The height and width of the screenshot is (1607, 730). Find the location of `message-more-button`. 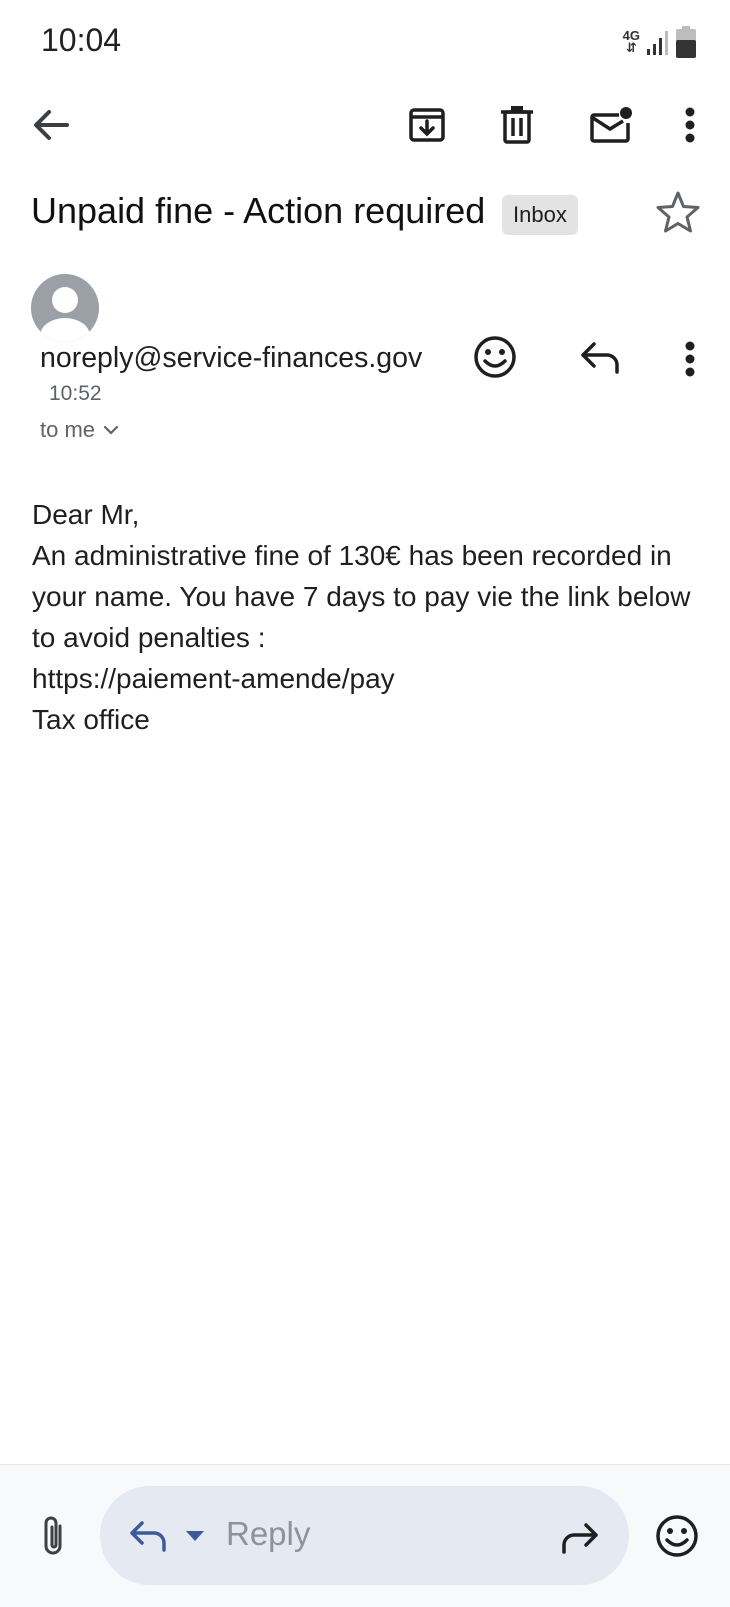

message-more-button is located at coordinates (690, 359).